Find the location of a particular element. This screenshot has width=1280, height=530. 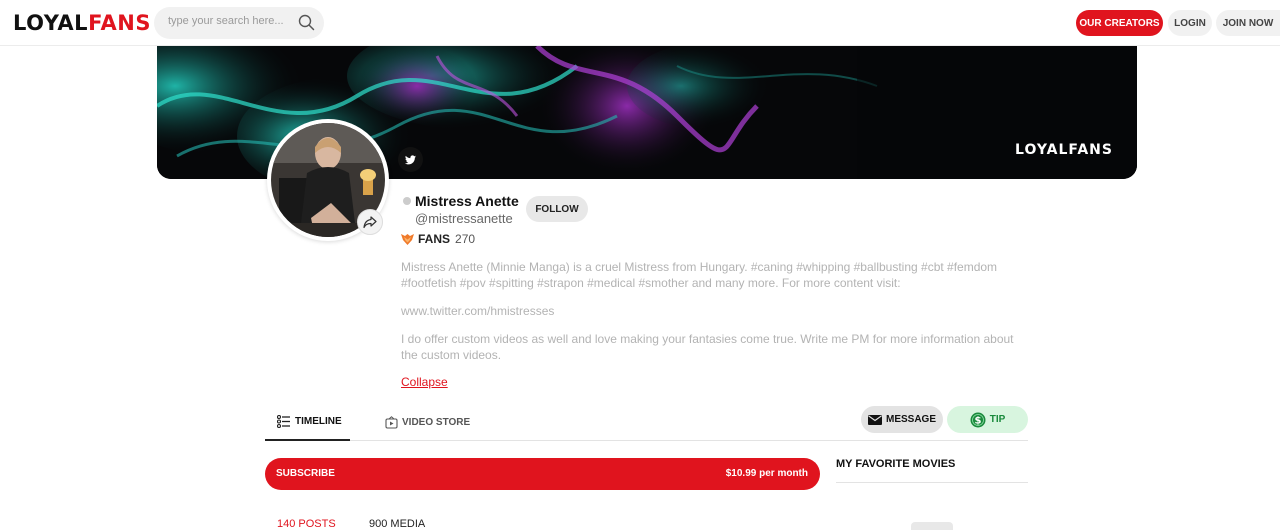

message-label: MESSAGE is located at coordinates (910, 419).